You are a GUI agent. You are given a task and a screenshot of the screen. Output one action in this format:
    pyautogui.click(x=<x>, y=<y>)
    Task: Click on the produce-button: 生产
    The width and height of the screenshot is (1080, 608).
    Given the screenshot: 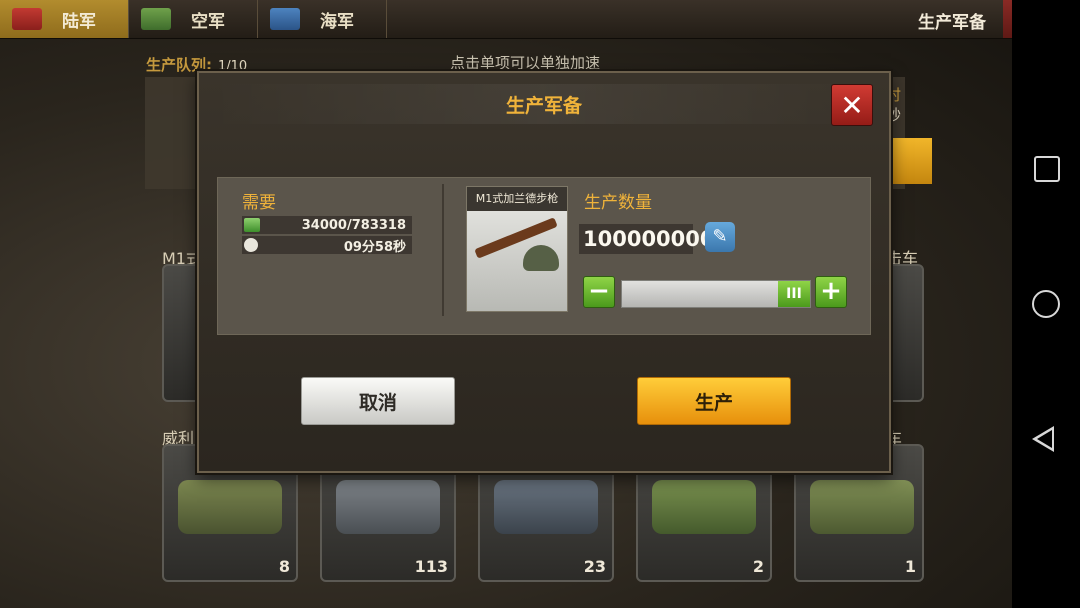 What is the action you would take?
    pyautogui.click(x=714, y=401)
    